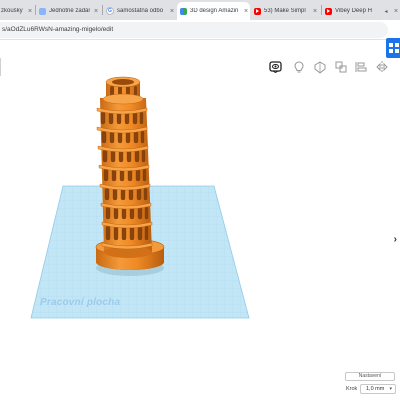  I want to click on tab-samostatna-odbo: G samostatná odbo ×, so click(139, 11).